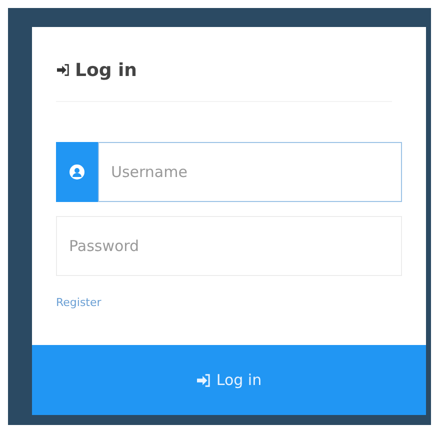  I want to click on login-button: Log in, so click(229, 380).